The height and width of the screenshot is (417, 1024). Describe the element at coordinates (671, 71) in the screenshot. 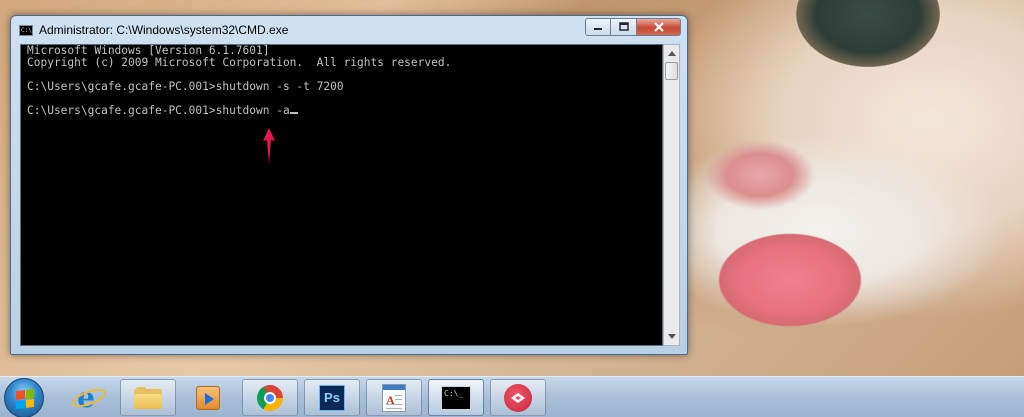

I see `scroll-thumb` at that location.